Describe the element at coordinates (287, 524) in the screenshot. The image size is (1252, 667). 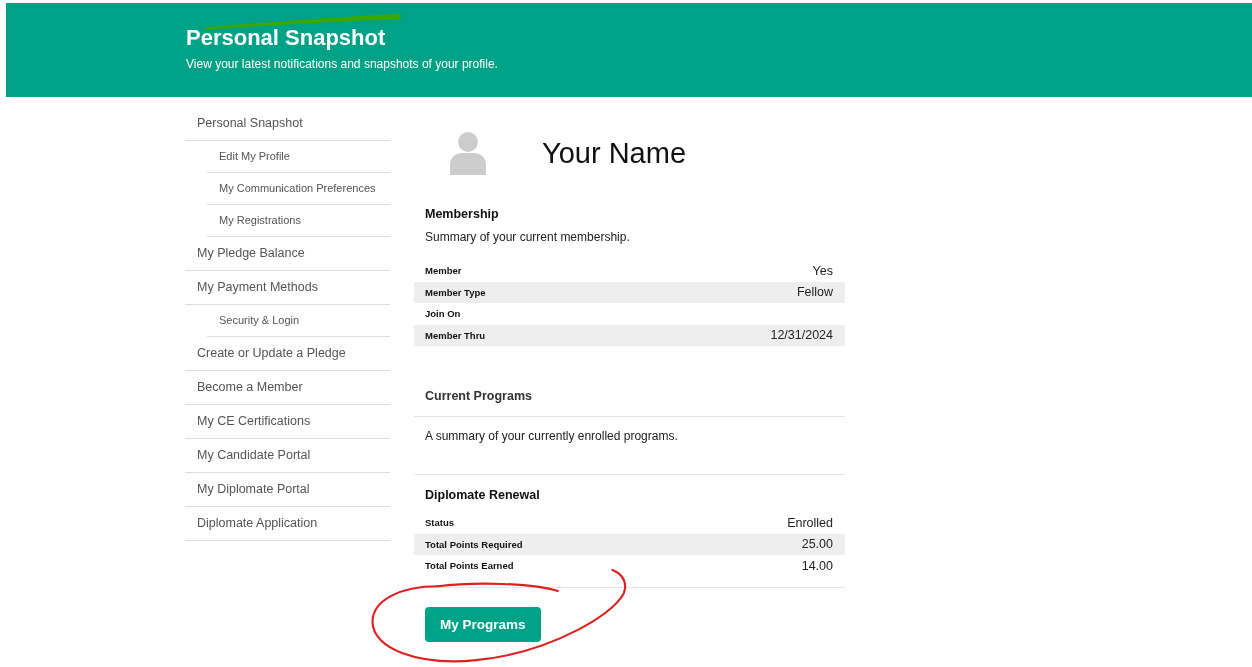
I see `sidebar-link: Diplomate Application` at that location.